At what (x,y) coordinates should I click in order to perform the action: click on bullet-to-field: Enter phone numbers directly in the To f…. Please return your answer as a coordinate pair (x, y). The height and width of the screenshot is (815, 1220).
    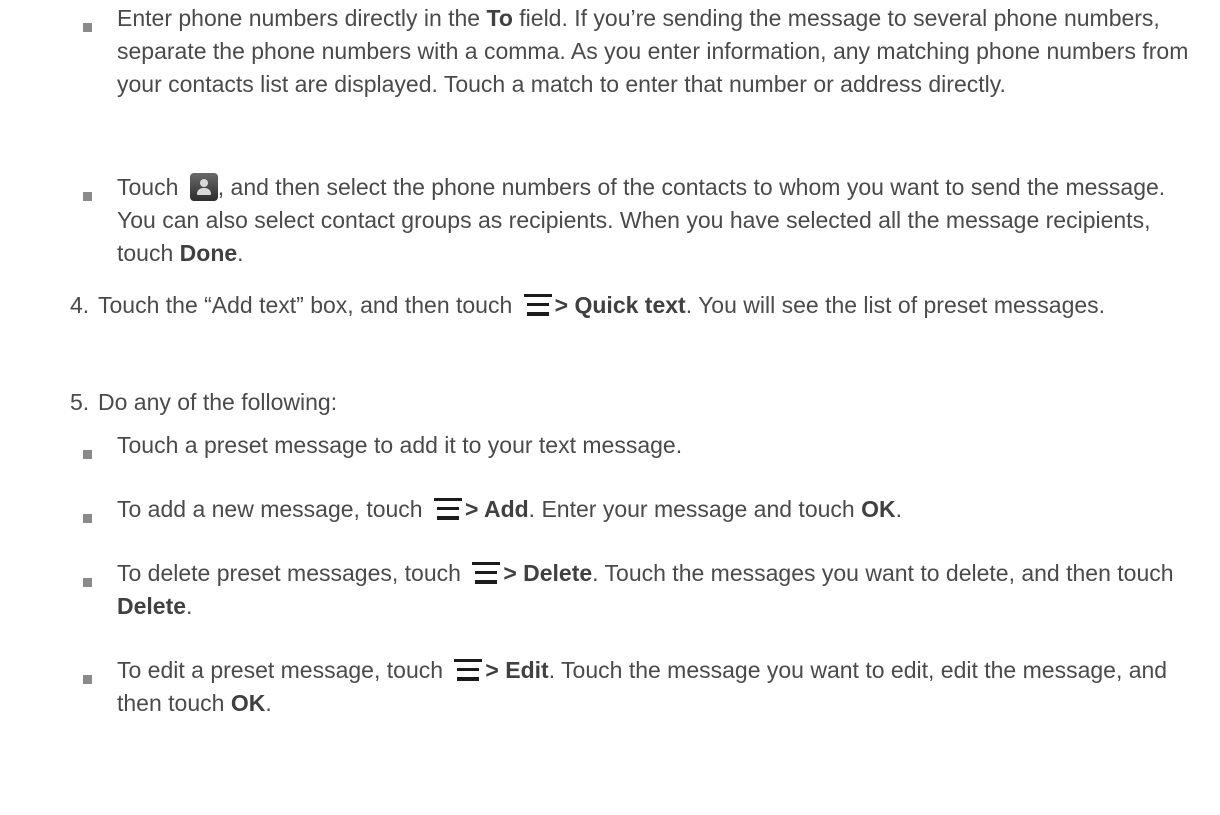
    Looking at the image, I should click on (662, 51).